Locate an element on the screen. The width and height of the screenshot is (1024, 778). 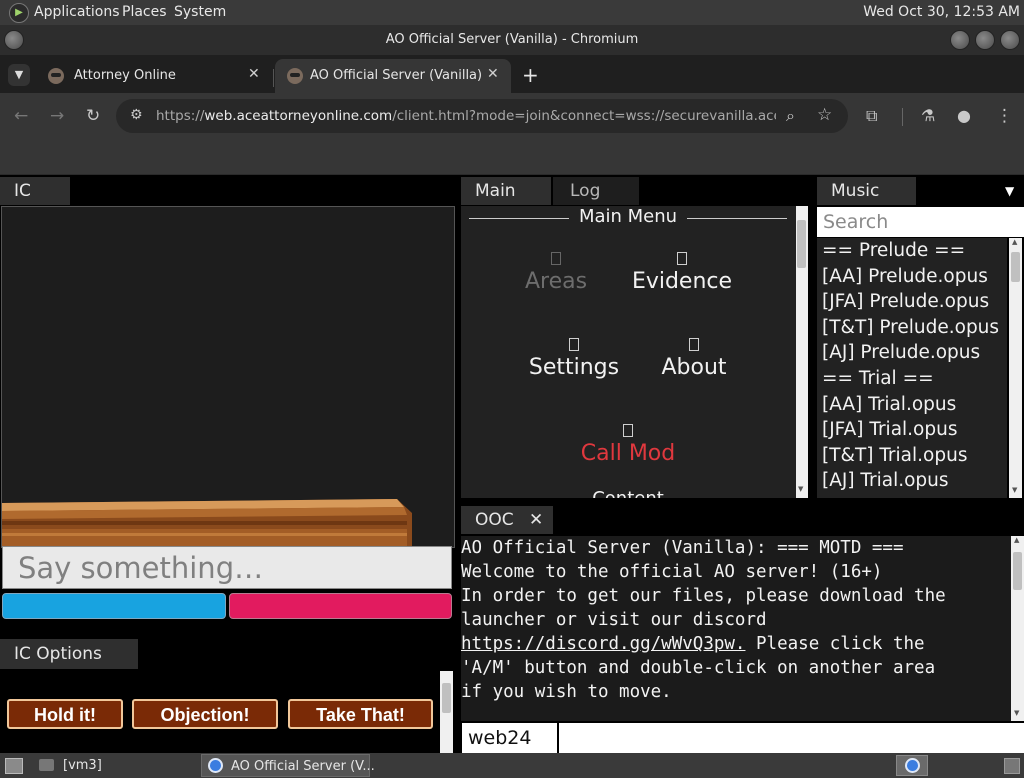
tab-attorney-online: Attorney Online ✕ is located at coordinates (154, 76).